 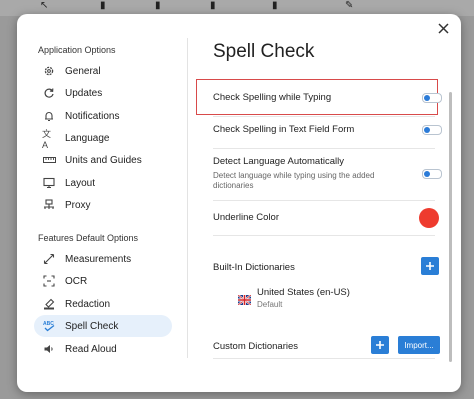 I want to click on sidebar-item-label: Language, so click(x=87, y=138).